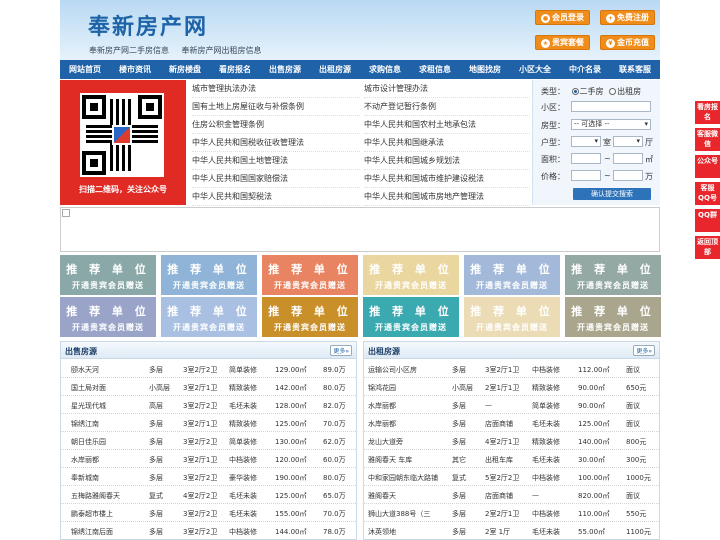 The width and height of the screenshot is (720, 540). Describe the element at coordinates (110, 370) in the screenshot. I see `listing-name: 颐水天河` at that location.